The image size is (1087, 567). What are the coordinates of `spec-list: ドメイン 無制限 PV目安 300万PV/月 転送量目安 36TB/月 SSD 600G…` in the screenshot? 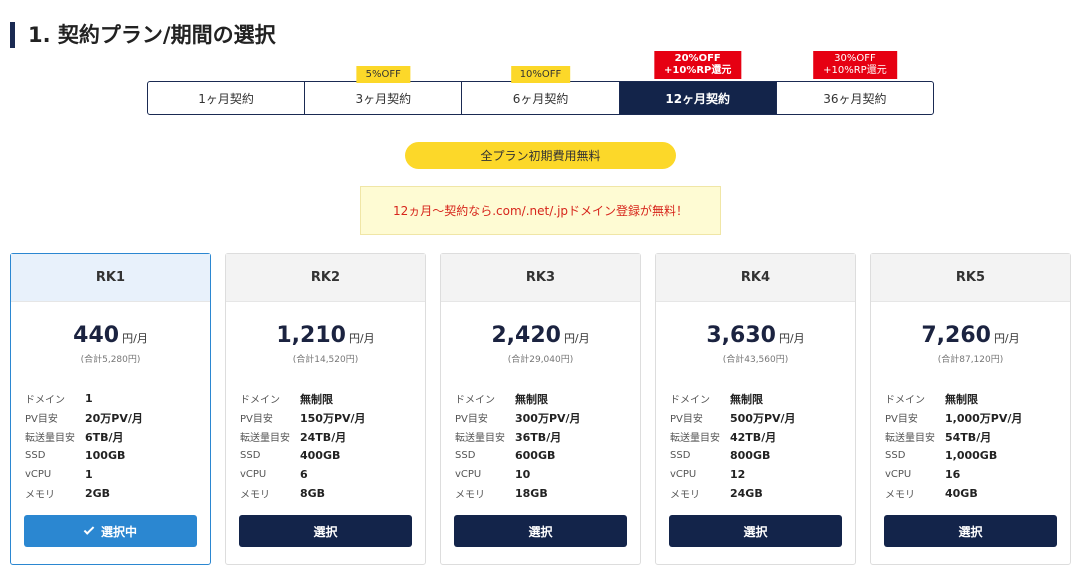 It's located at (547, 446).